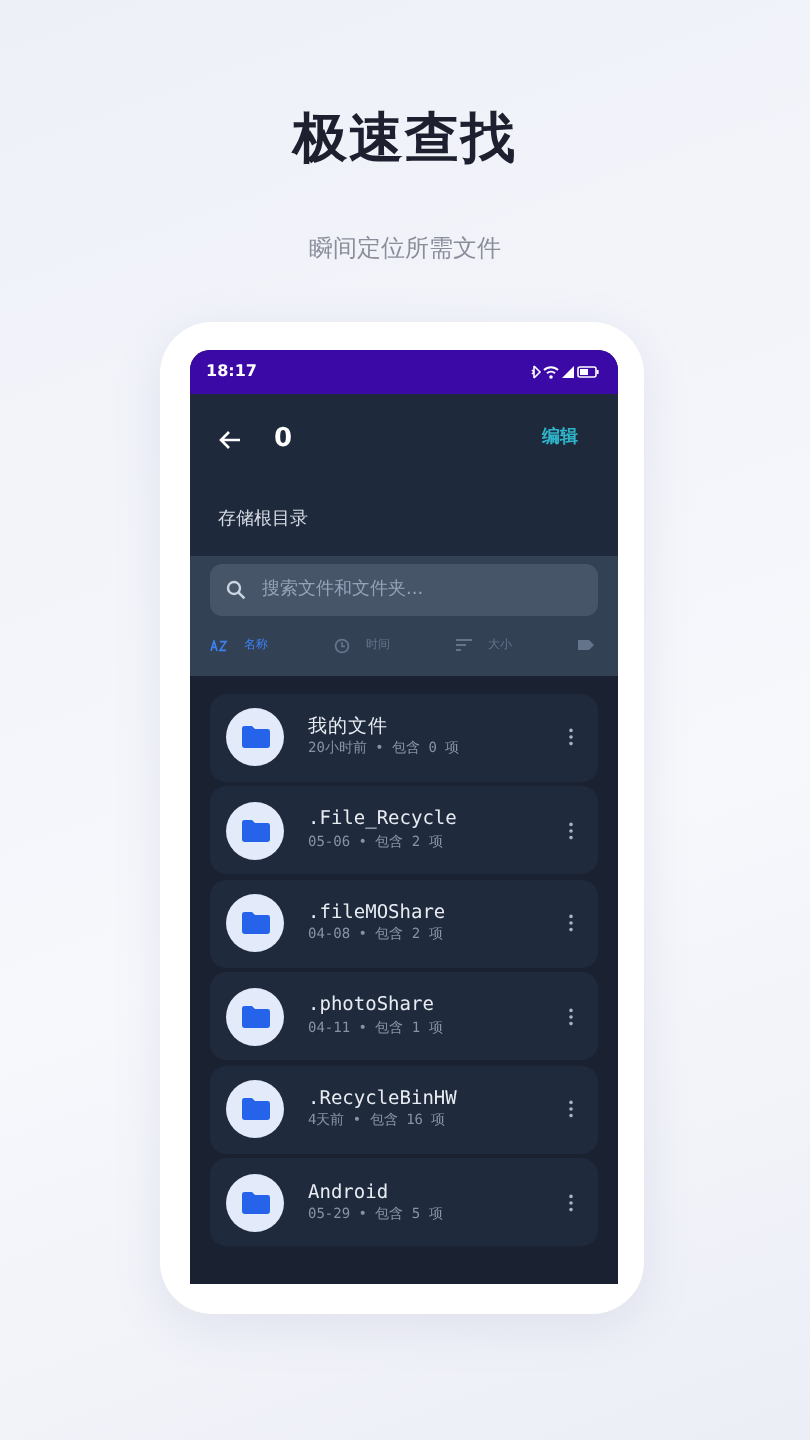  I want to click on headline: 极速查找, so click(404, 140).